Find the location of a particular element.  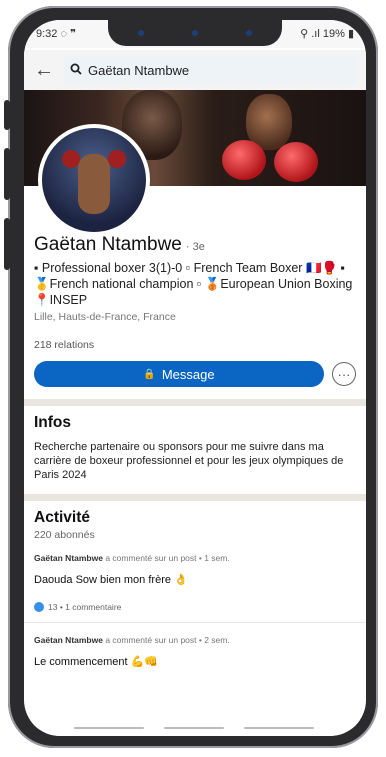

lock-icon: 🔒 is located at coordinates (149, 374).